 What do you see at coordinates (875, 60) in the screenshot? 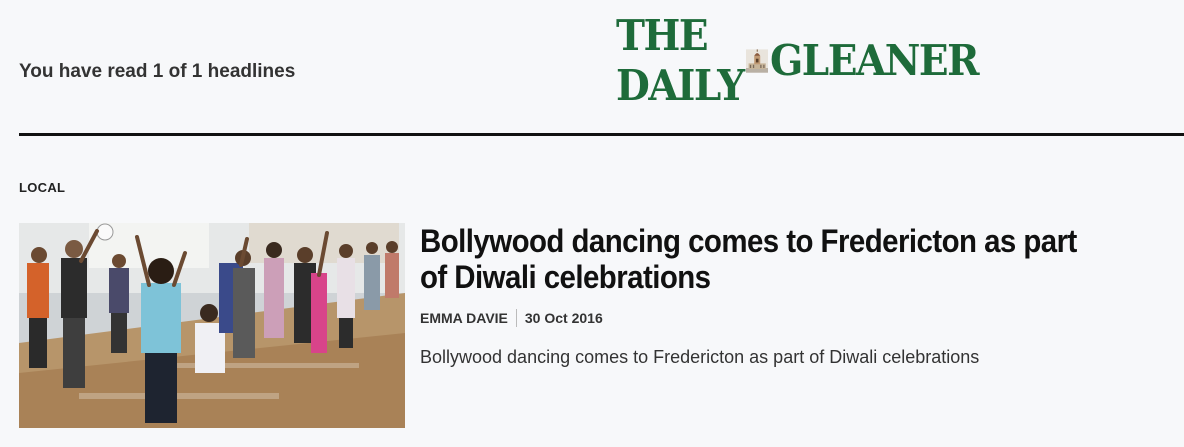
I see `logo-text-right: GLEANER` at bounding box center [875, 60].